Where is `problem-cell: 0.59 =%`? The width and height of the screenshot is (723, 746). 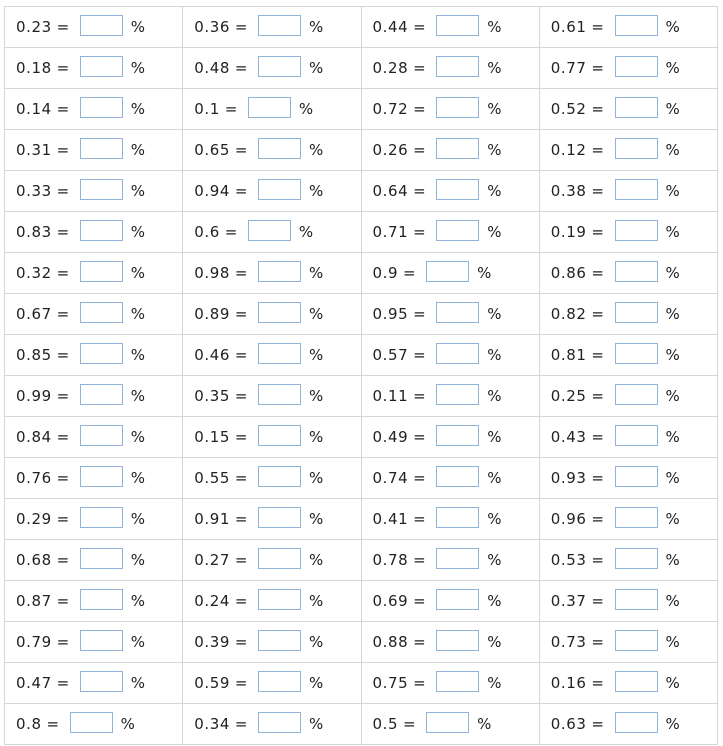
problem-cell: 0.59 =% is located at coordinates (272, 683).